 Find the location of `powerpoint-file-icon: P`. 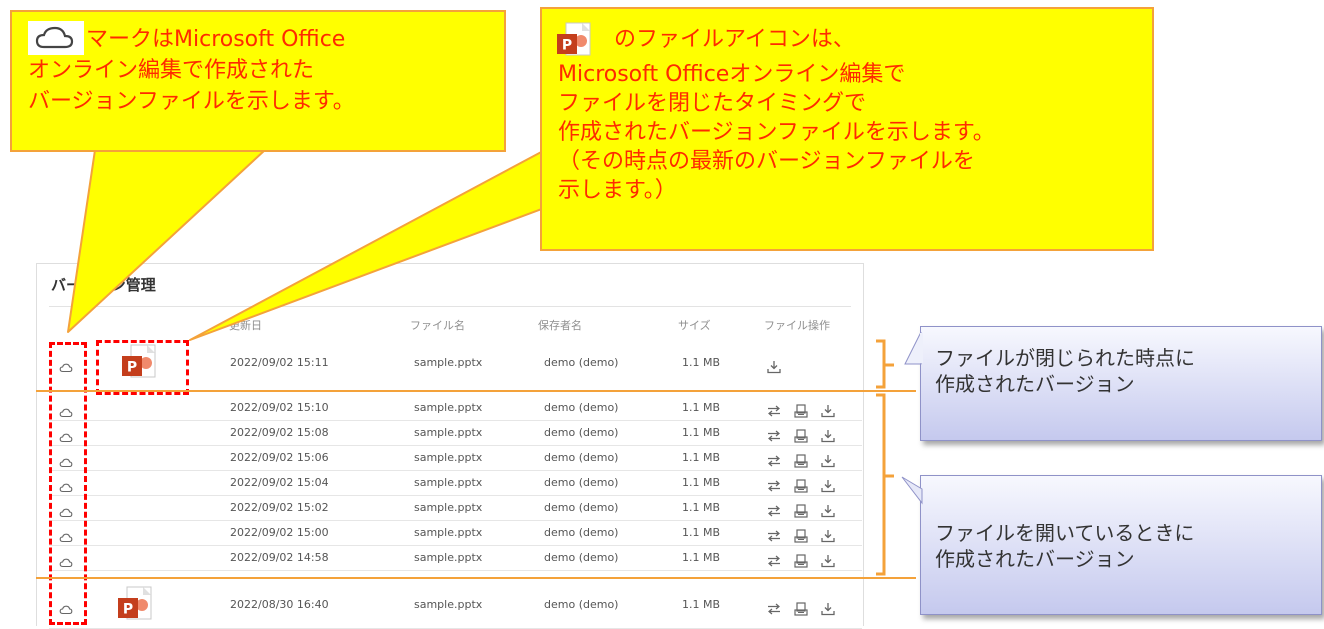

powerpoint-file-icon: P is located at coordinates (574, 39).